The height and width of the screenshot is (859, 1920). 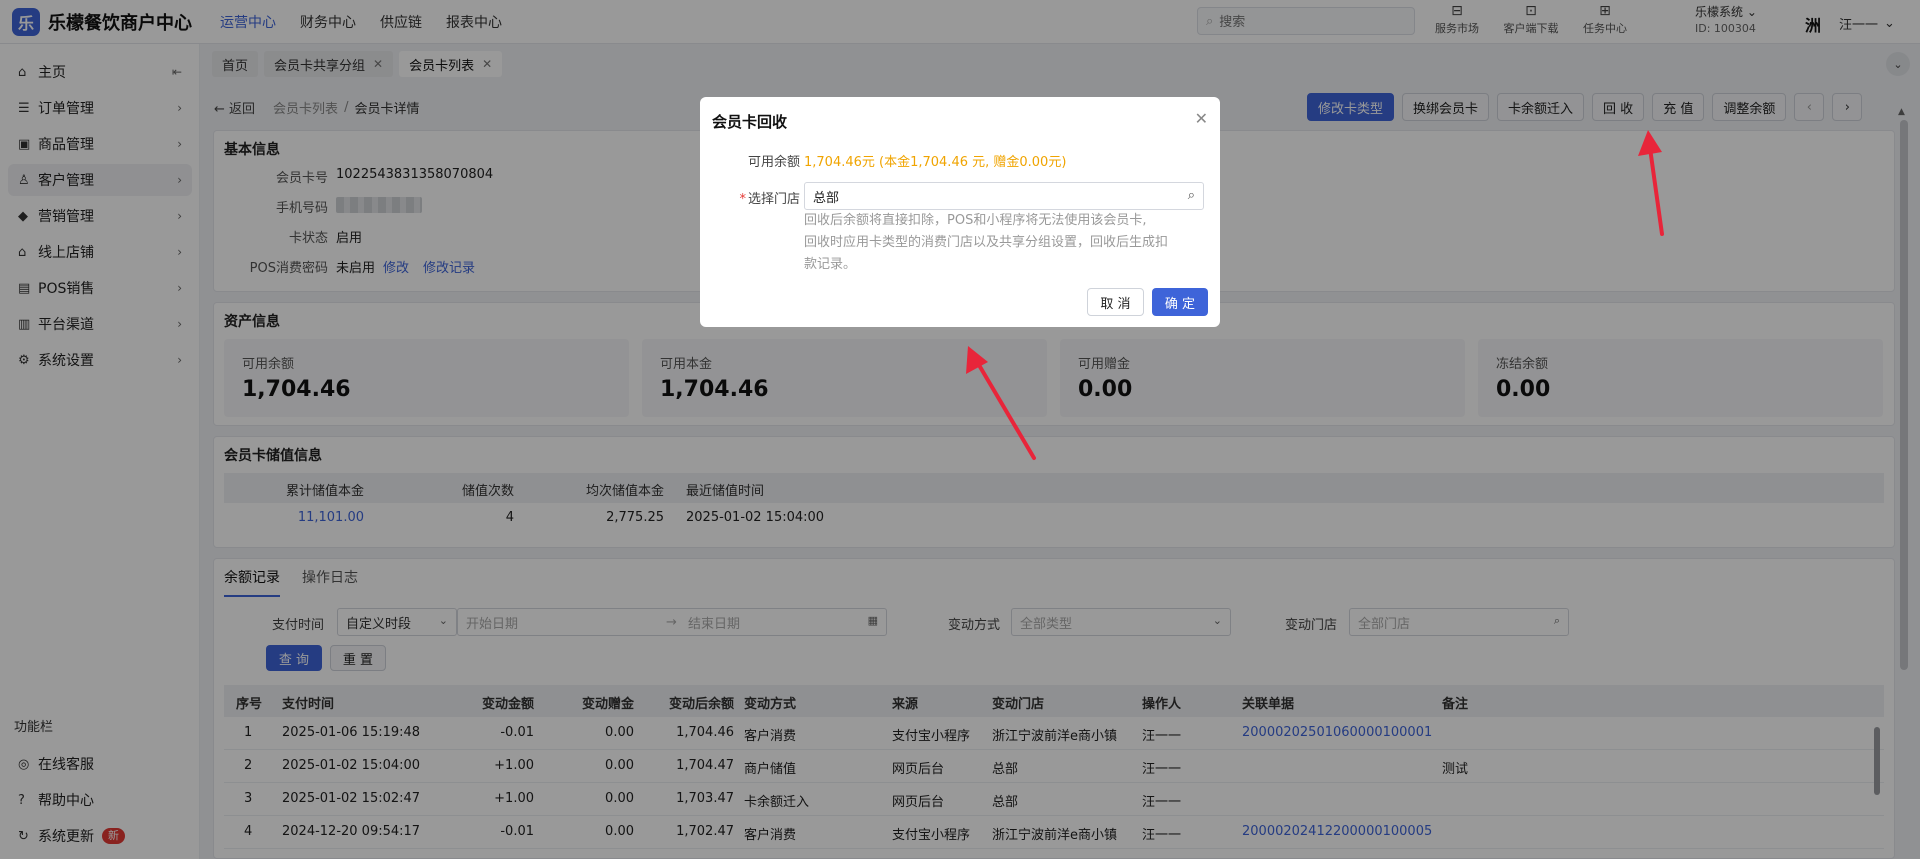 What do you see at coordinates (1115, 302) in the screenshot?
I see `cancel-button: 取 消` at bounding box center [1115, 302].